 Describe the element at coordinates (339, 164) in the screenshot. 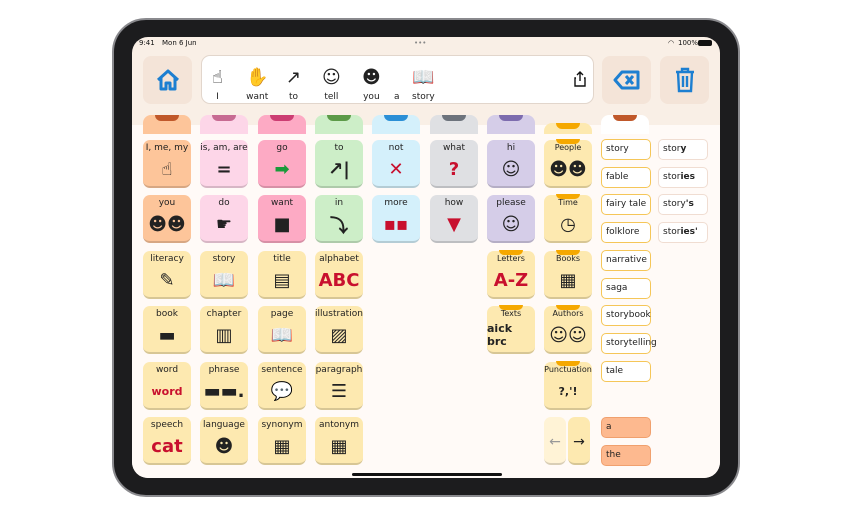

I see `cell-to: to ↗|` at that location.